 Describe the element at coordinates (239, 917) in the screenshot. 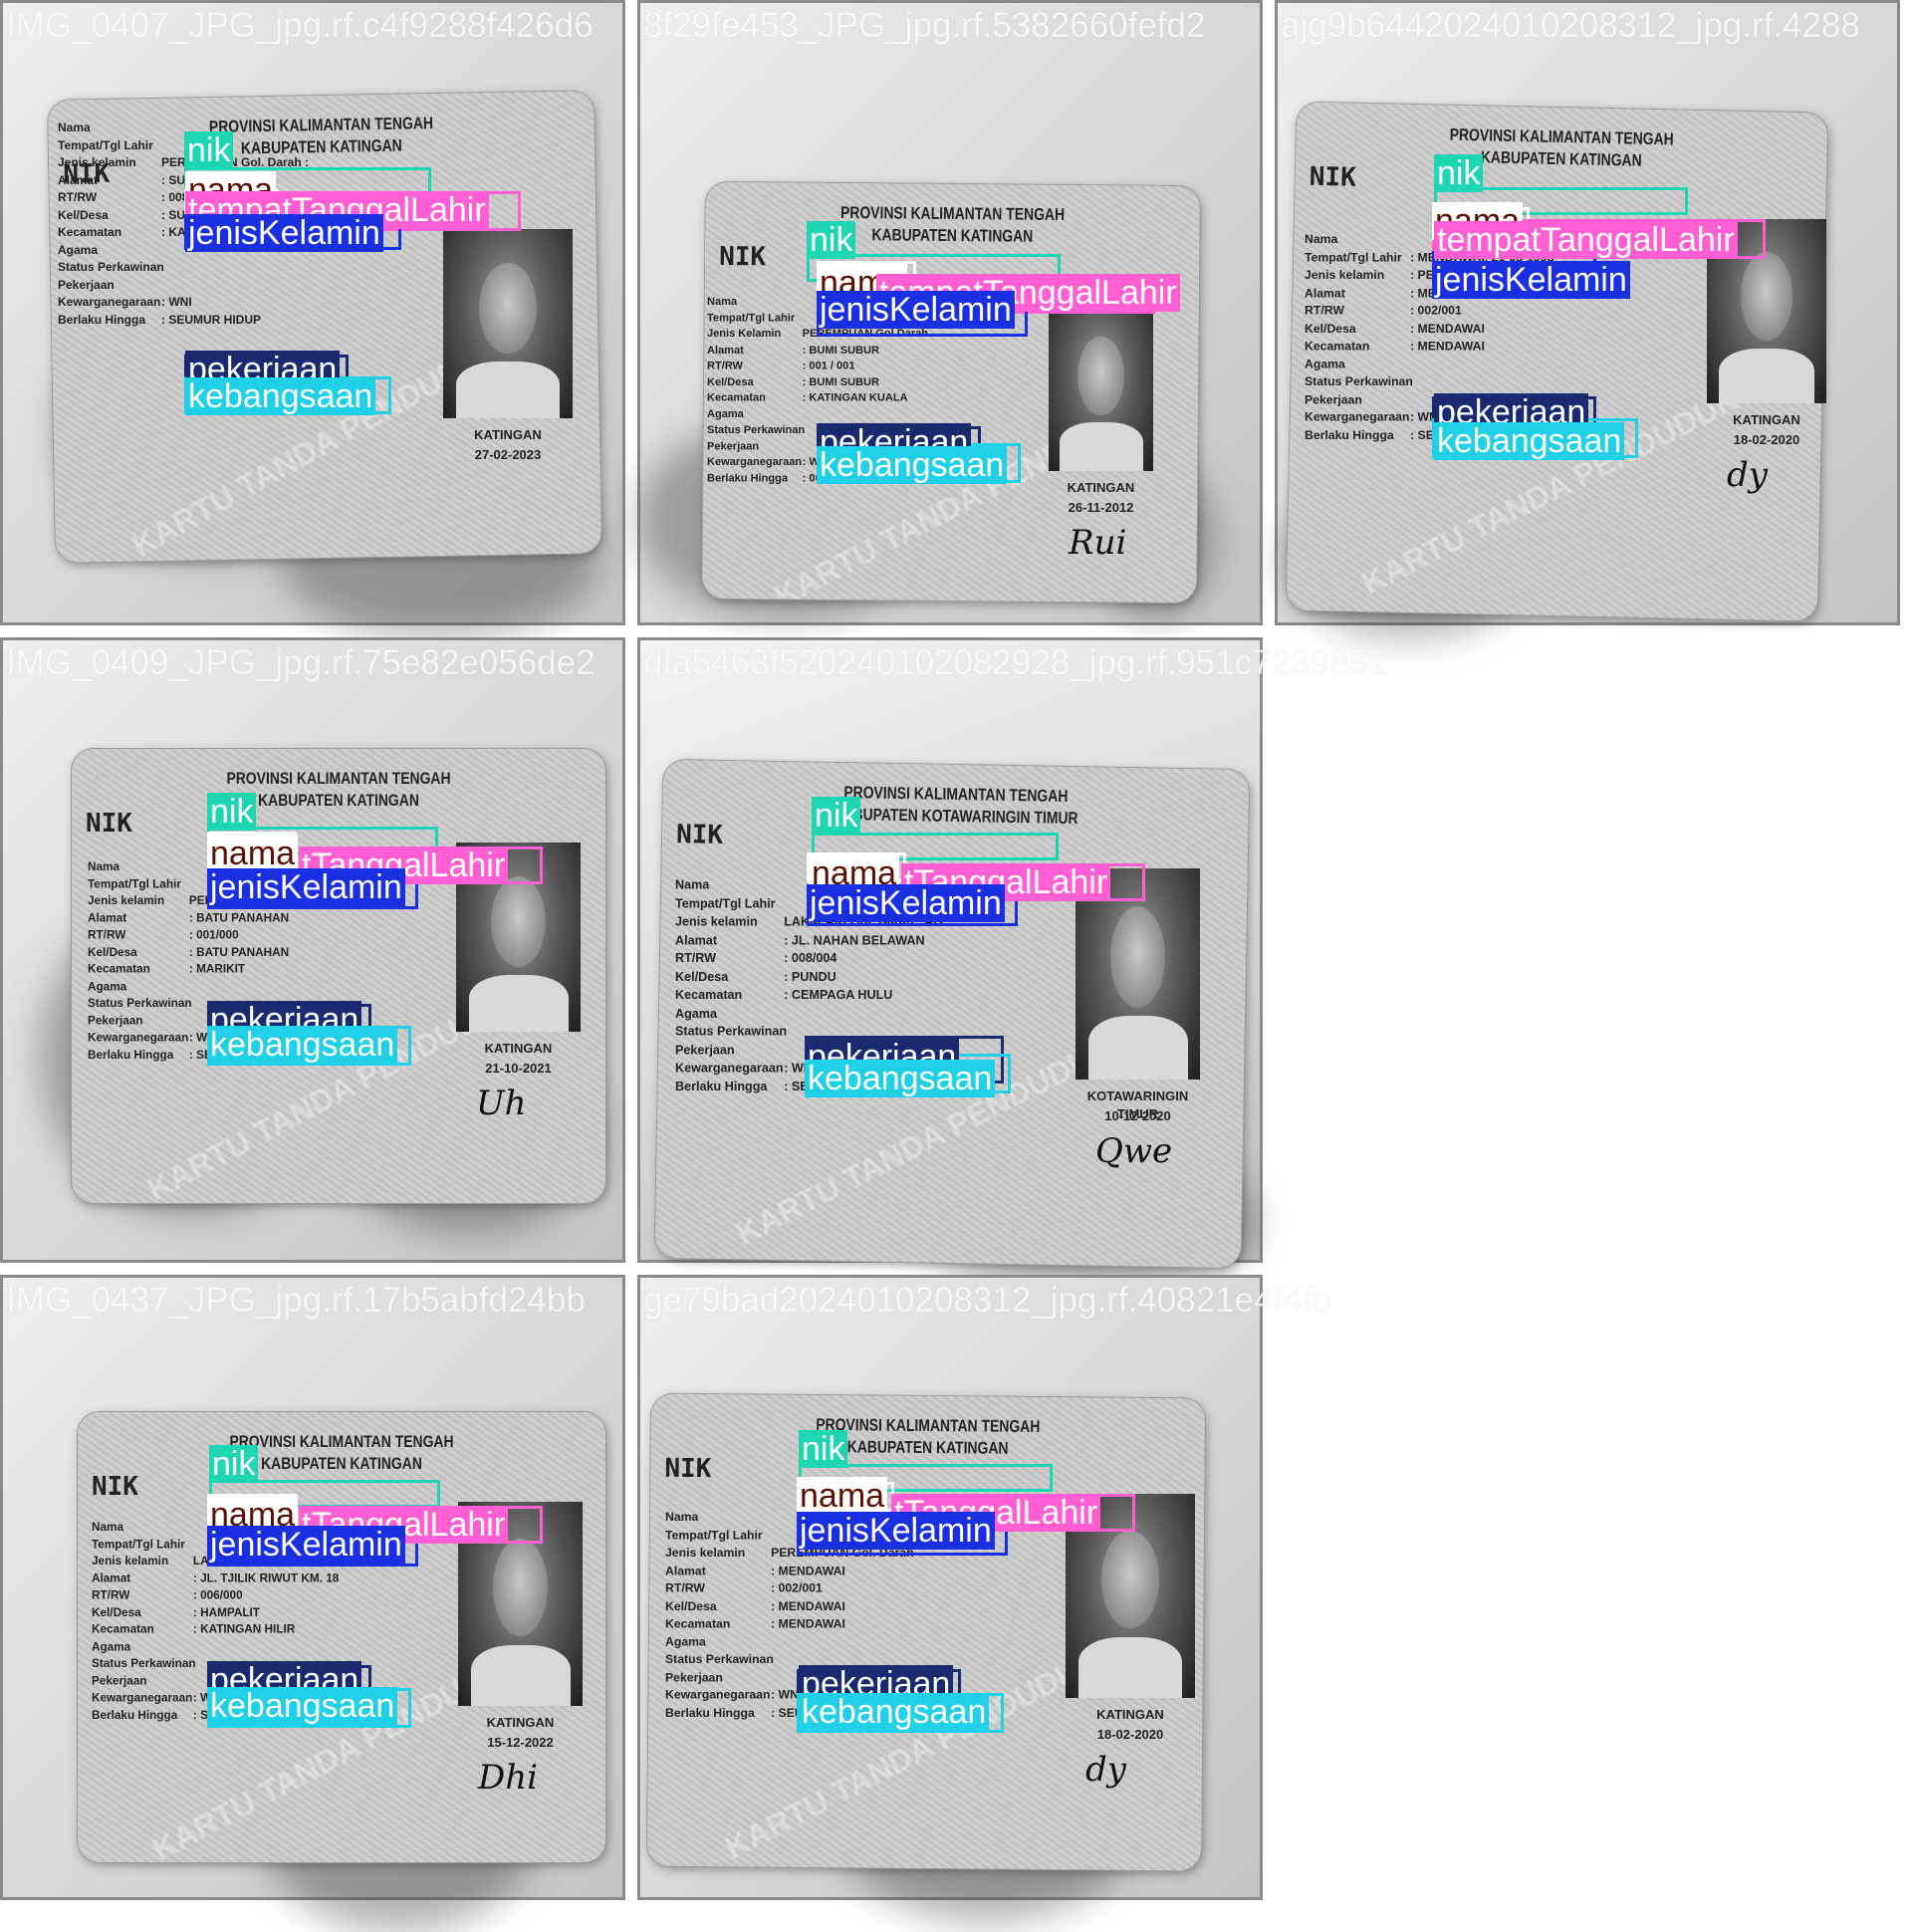

I see `field-value: : BATU PANAHAN` at that location.